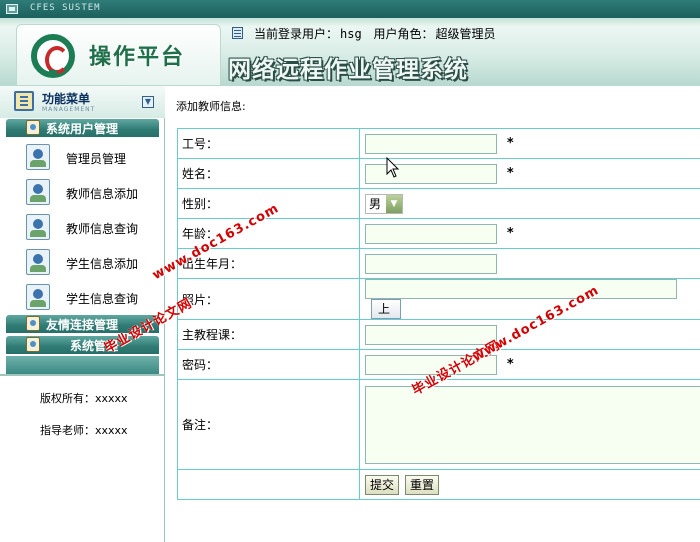 The image size is (700, 542). I want to click on menu-header: 功能菜单 MANAGEMENT ▼, so click(82, 102).